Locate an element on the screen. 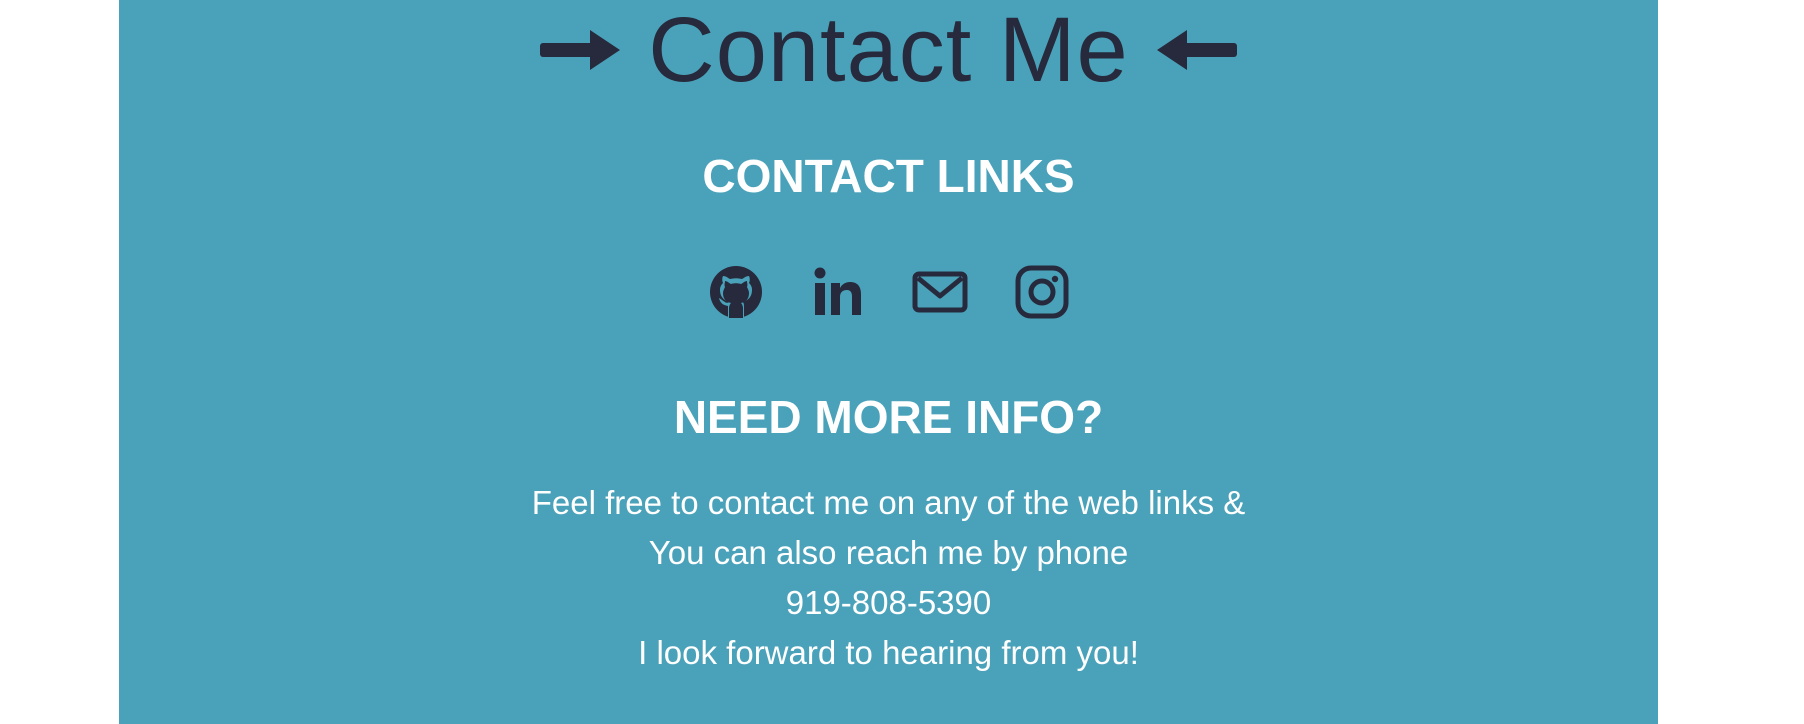 This screenshot has width=1804, height=724. arrow-right-icon is located at coordinates (580, 50).